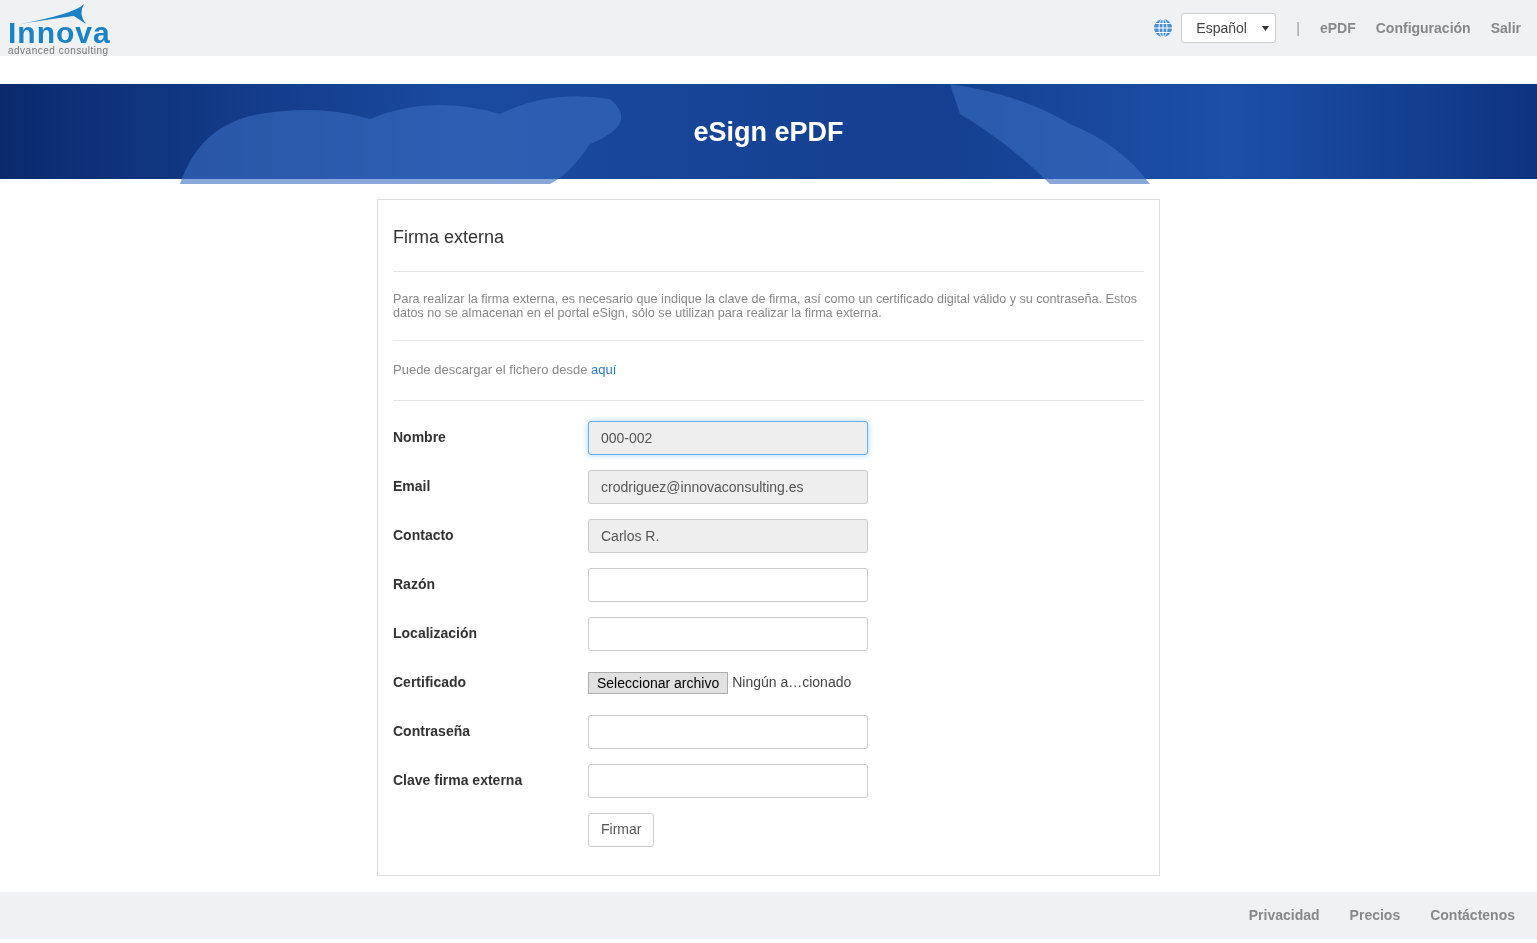  I want to click on nav-link: ePDF, so click(1337, 28).